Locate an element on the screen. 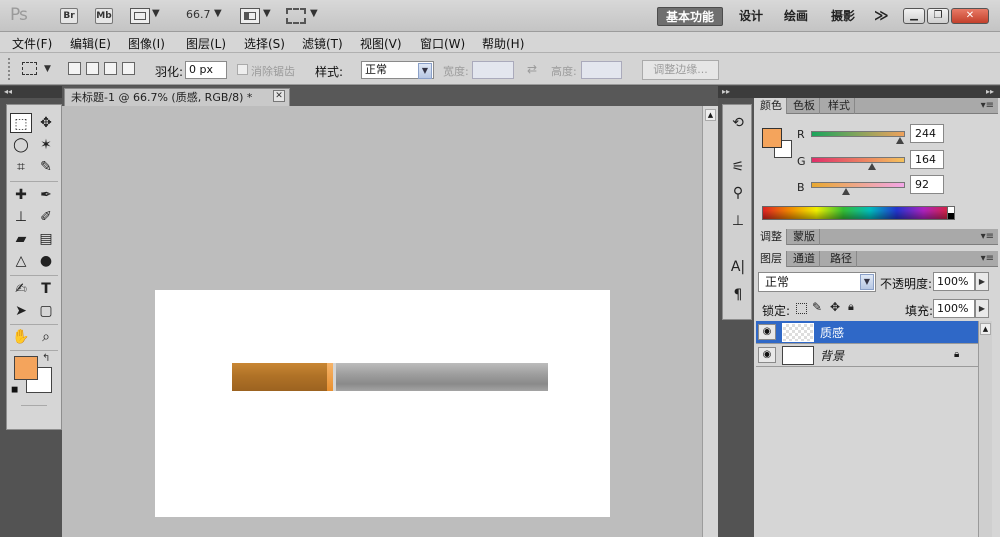  brush-presets-icon: ⚟ is located at coordinates (738, 167).